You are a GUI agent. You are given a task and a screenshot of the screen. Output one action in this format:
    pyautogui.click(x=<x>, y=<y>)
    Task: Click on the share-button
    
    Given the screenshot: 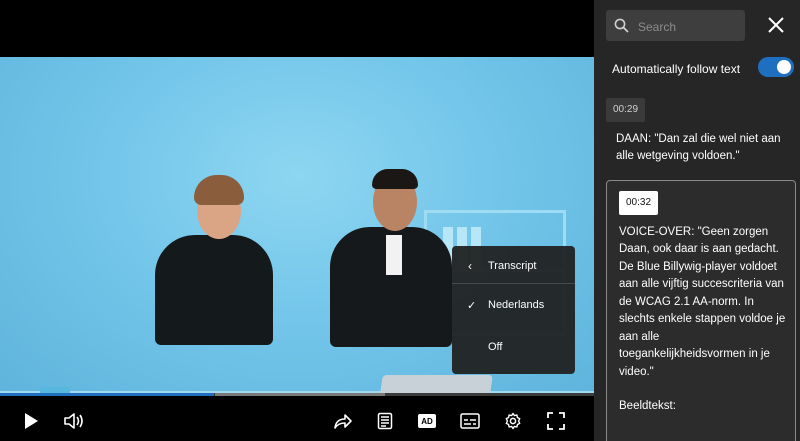 What is the action you would take?
    pyautogui.click(x=343, y=421)
    